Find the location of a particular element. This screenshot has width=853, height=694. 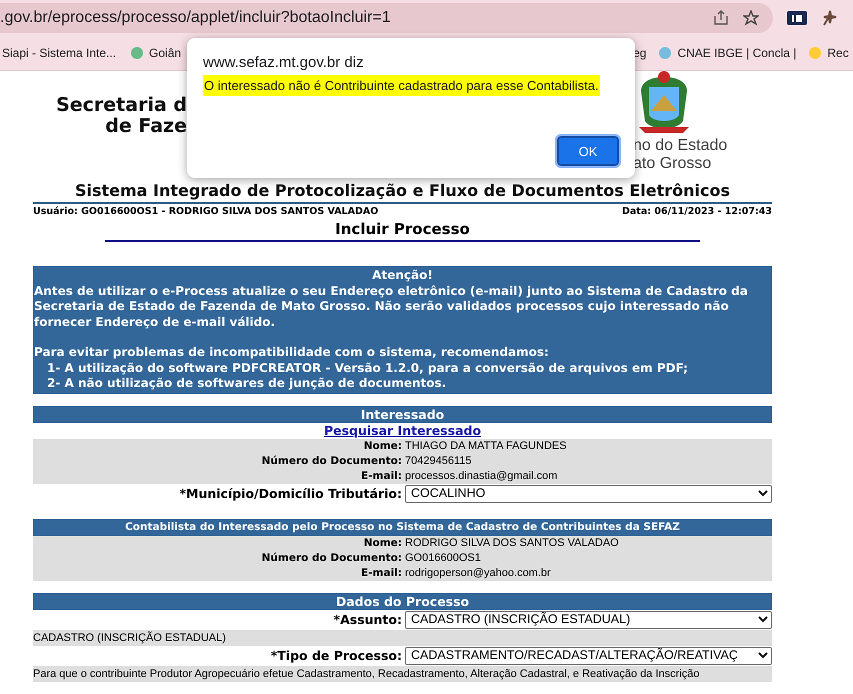

bookmark-link: Goiân is located at coordinates (156, 53).